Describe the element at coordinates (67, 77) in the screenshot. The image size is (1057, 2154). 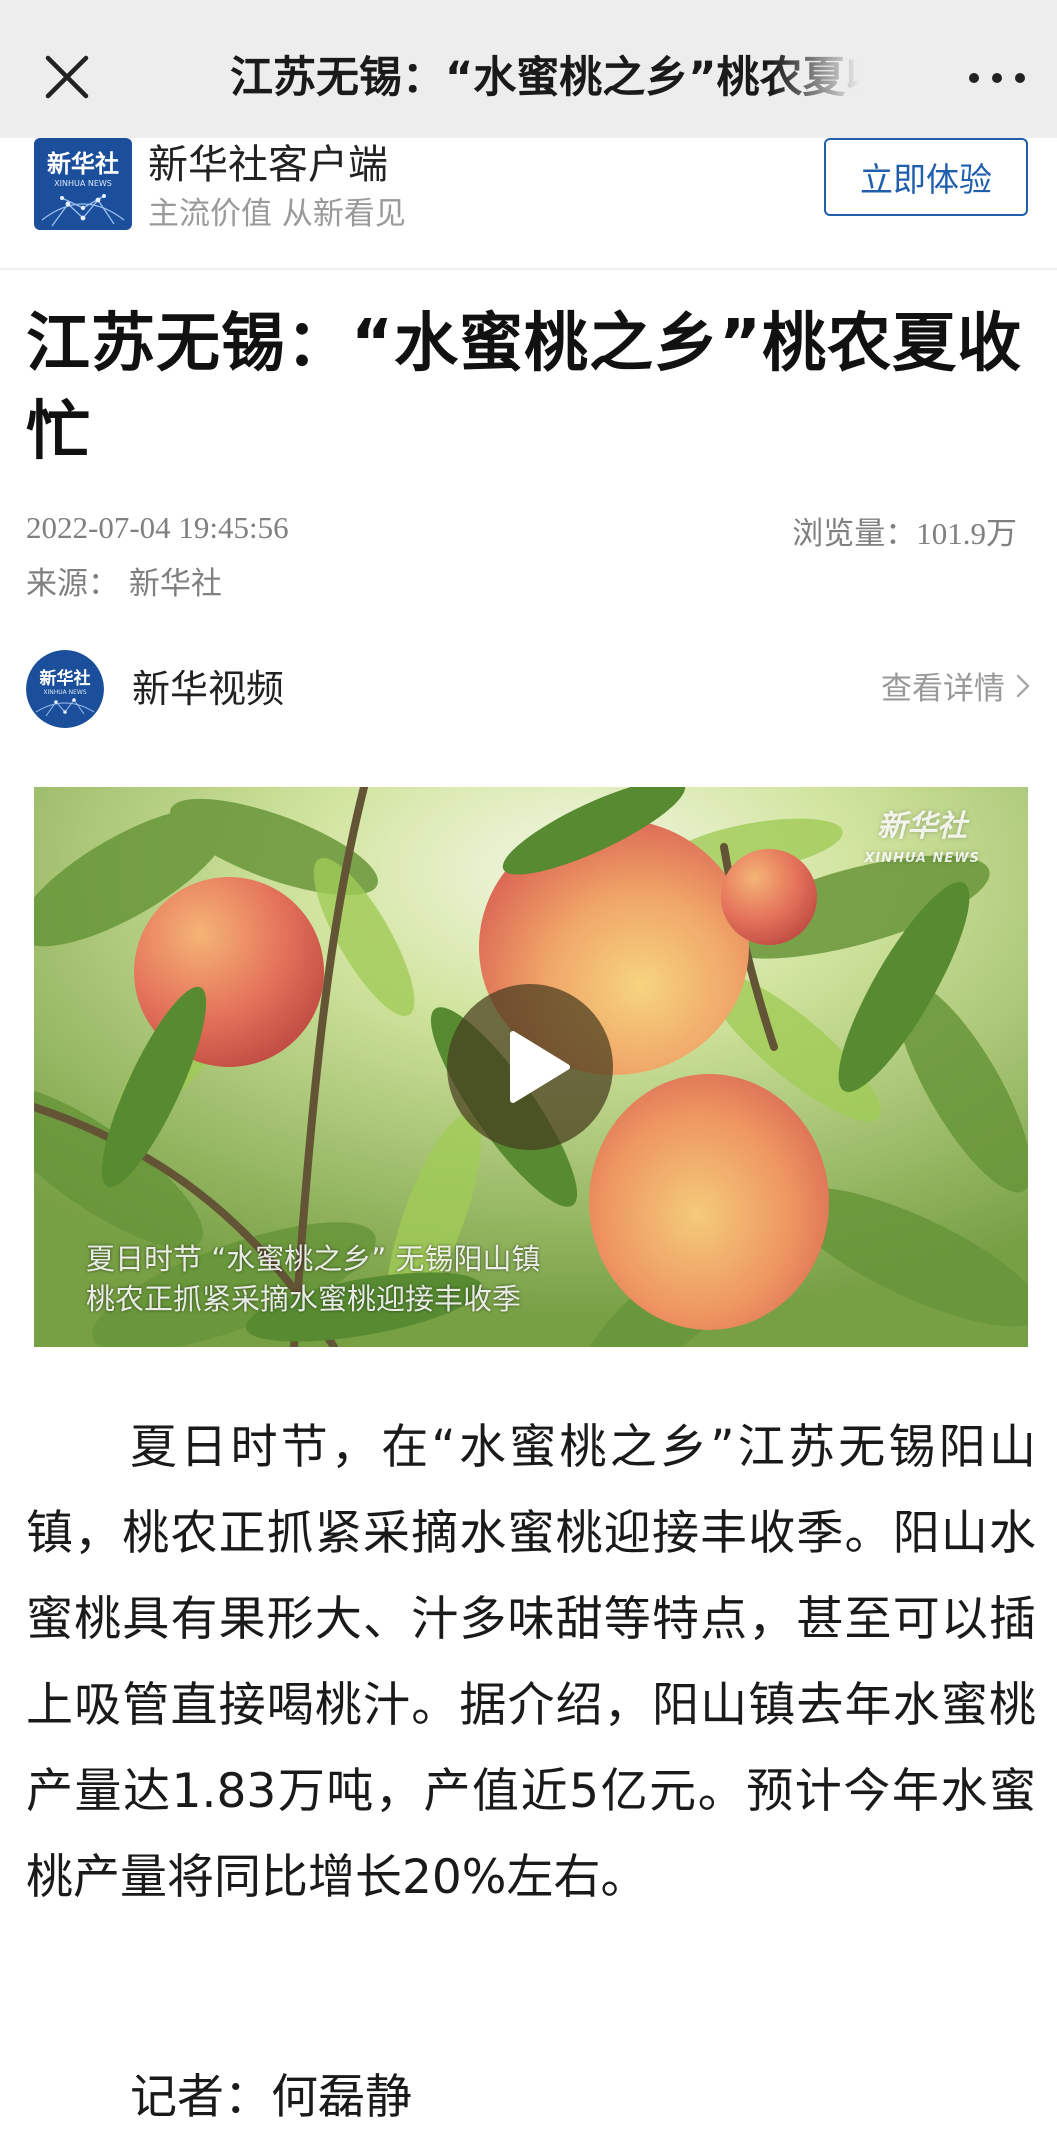
I see `close-icon` at that location.